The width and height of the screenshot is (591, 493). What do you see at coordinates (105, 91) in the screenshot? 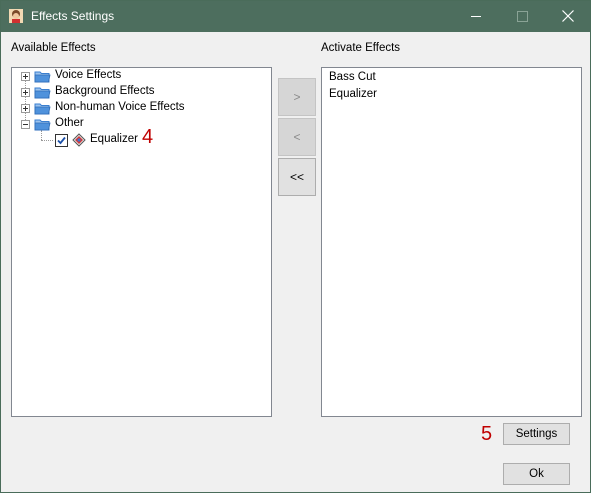
I see `tree-item-label: Background Effects` at bounding box center [105, 91].